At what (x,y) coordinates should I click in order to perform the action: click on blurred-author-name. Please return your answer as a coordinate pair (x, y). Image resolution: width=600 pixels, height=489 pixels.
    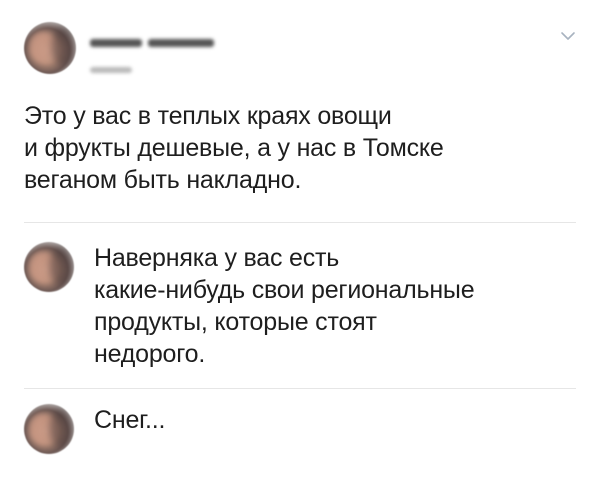
    Looking at the image, I should click on (180, 42).